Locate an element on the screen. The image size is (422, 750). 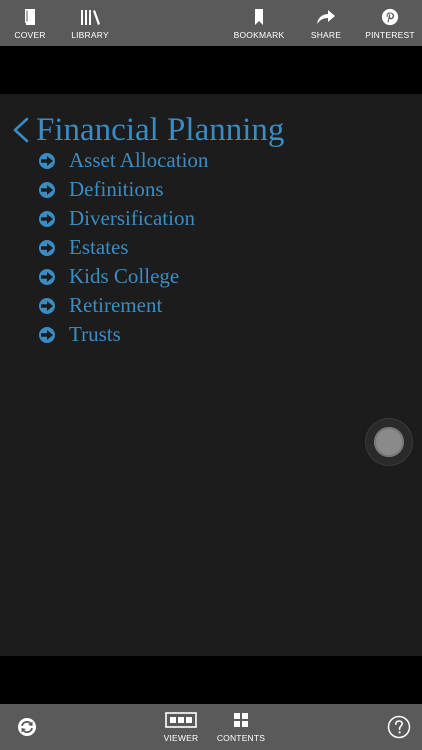
share-button: SHARE is located at coordinates (326, 23).